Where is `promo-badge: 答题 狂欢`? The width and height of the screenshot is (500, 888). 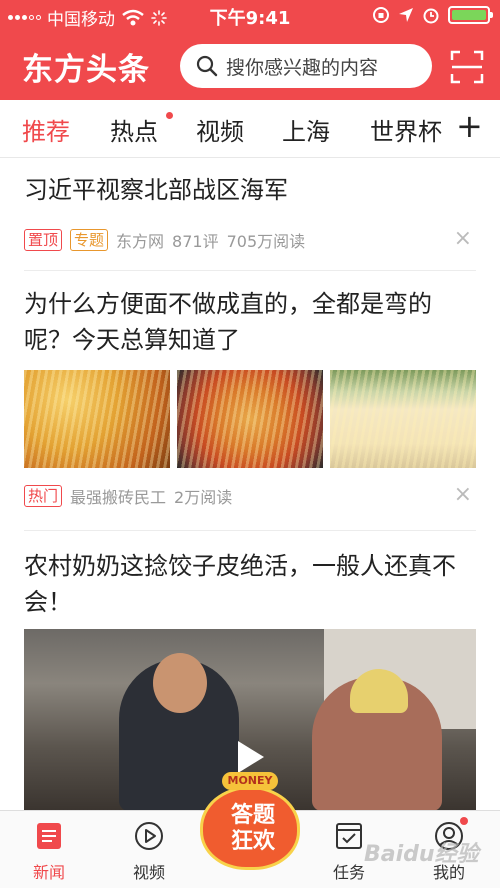
promo-badge: 答题 狂欢 is located at coordinates (250, 828).